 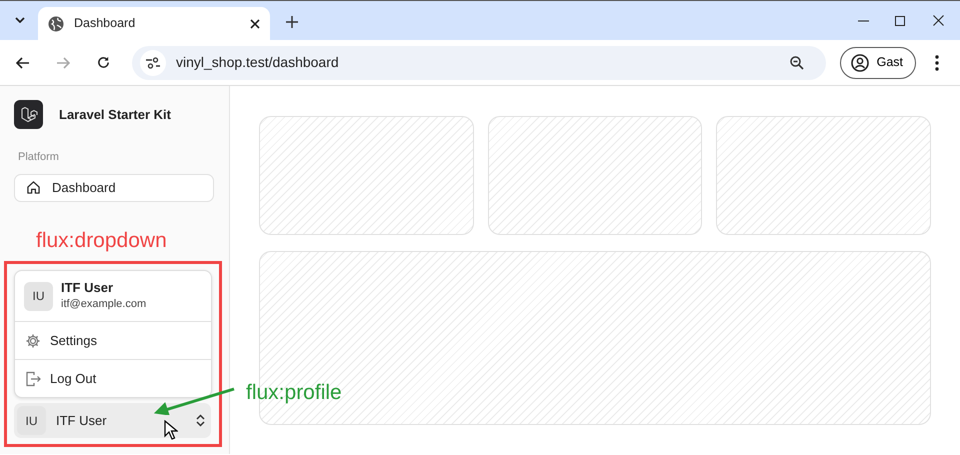 What do you see at coordinates (105, 23) in the screenshot?
I see `tab-title: Dashboard` at bounding box center [105, 23].